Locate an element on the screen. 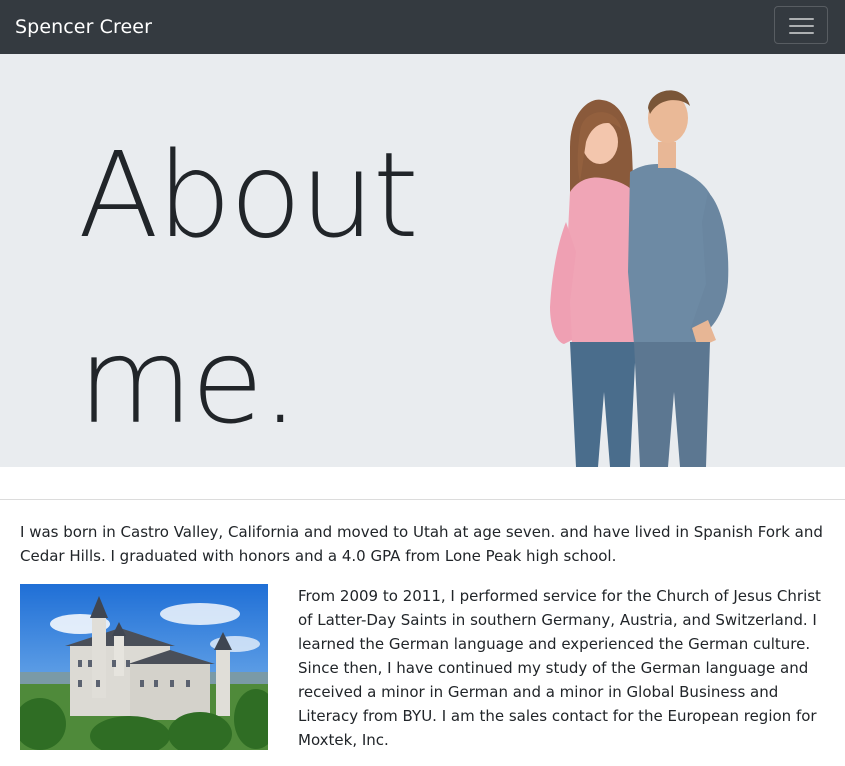 The height and width of the screenshot is (766, 845). hero-title-line2: me. is located at coordinates (188, 381).